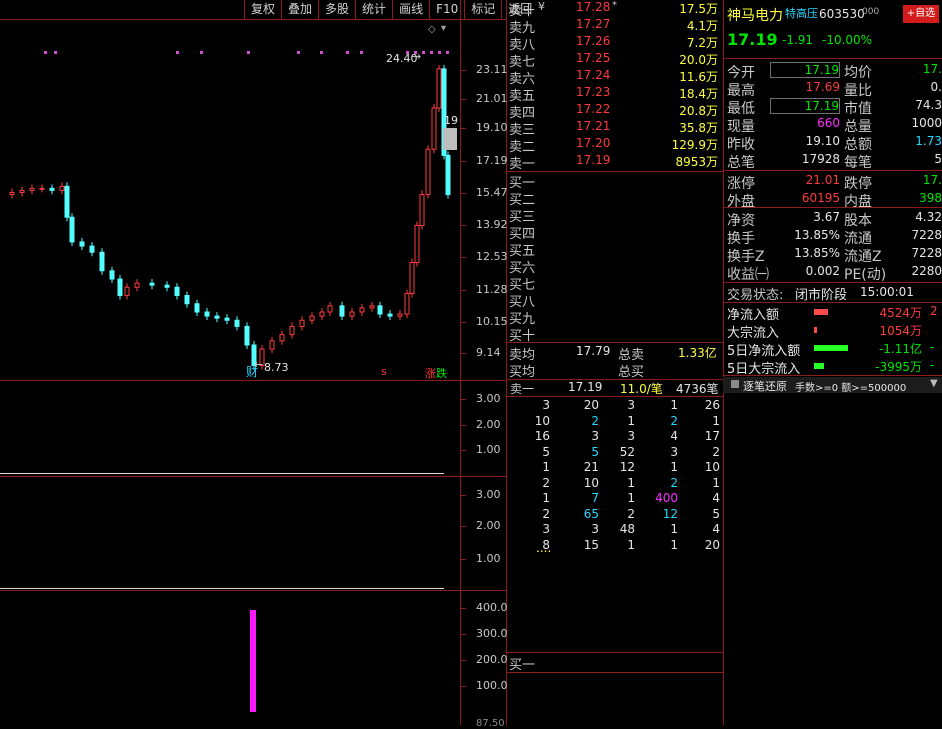 The width and height of the screenshot is (942, 729). I want to click on sell-order-row: 卖八 17.26 7.2万, so click(615, 43).